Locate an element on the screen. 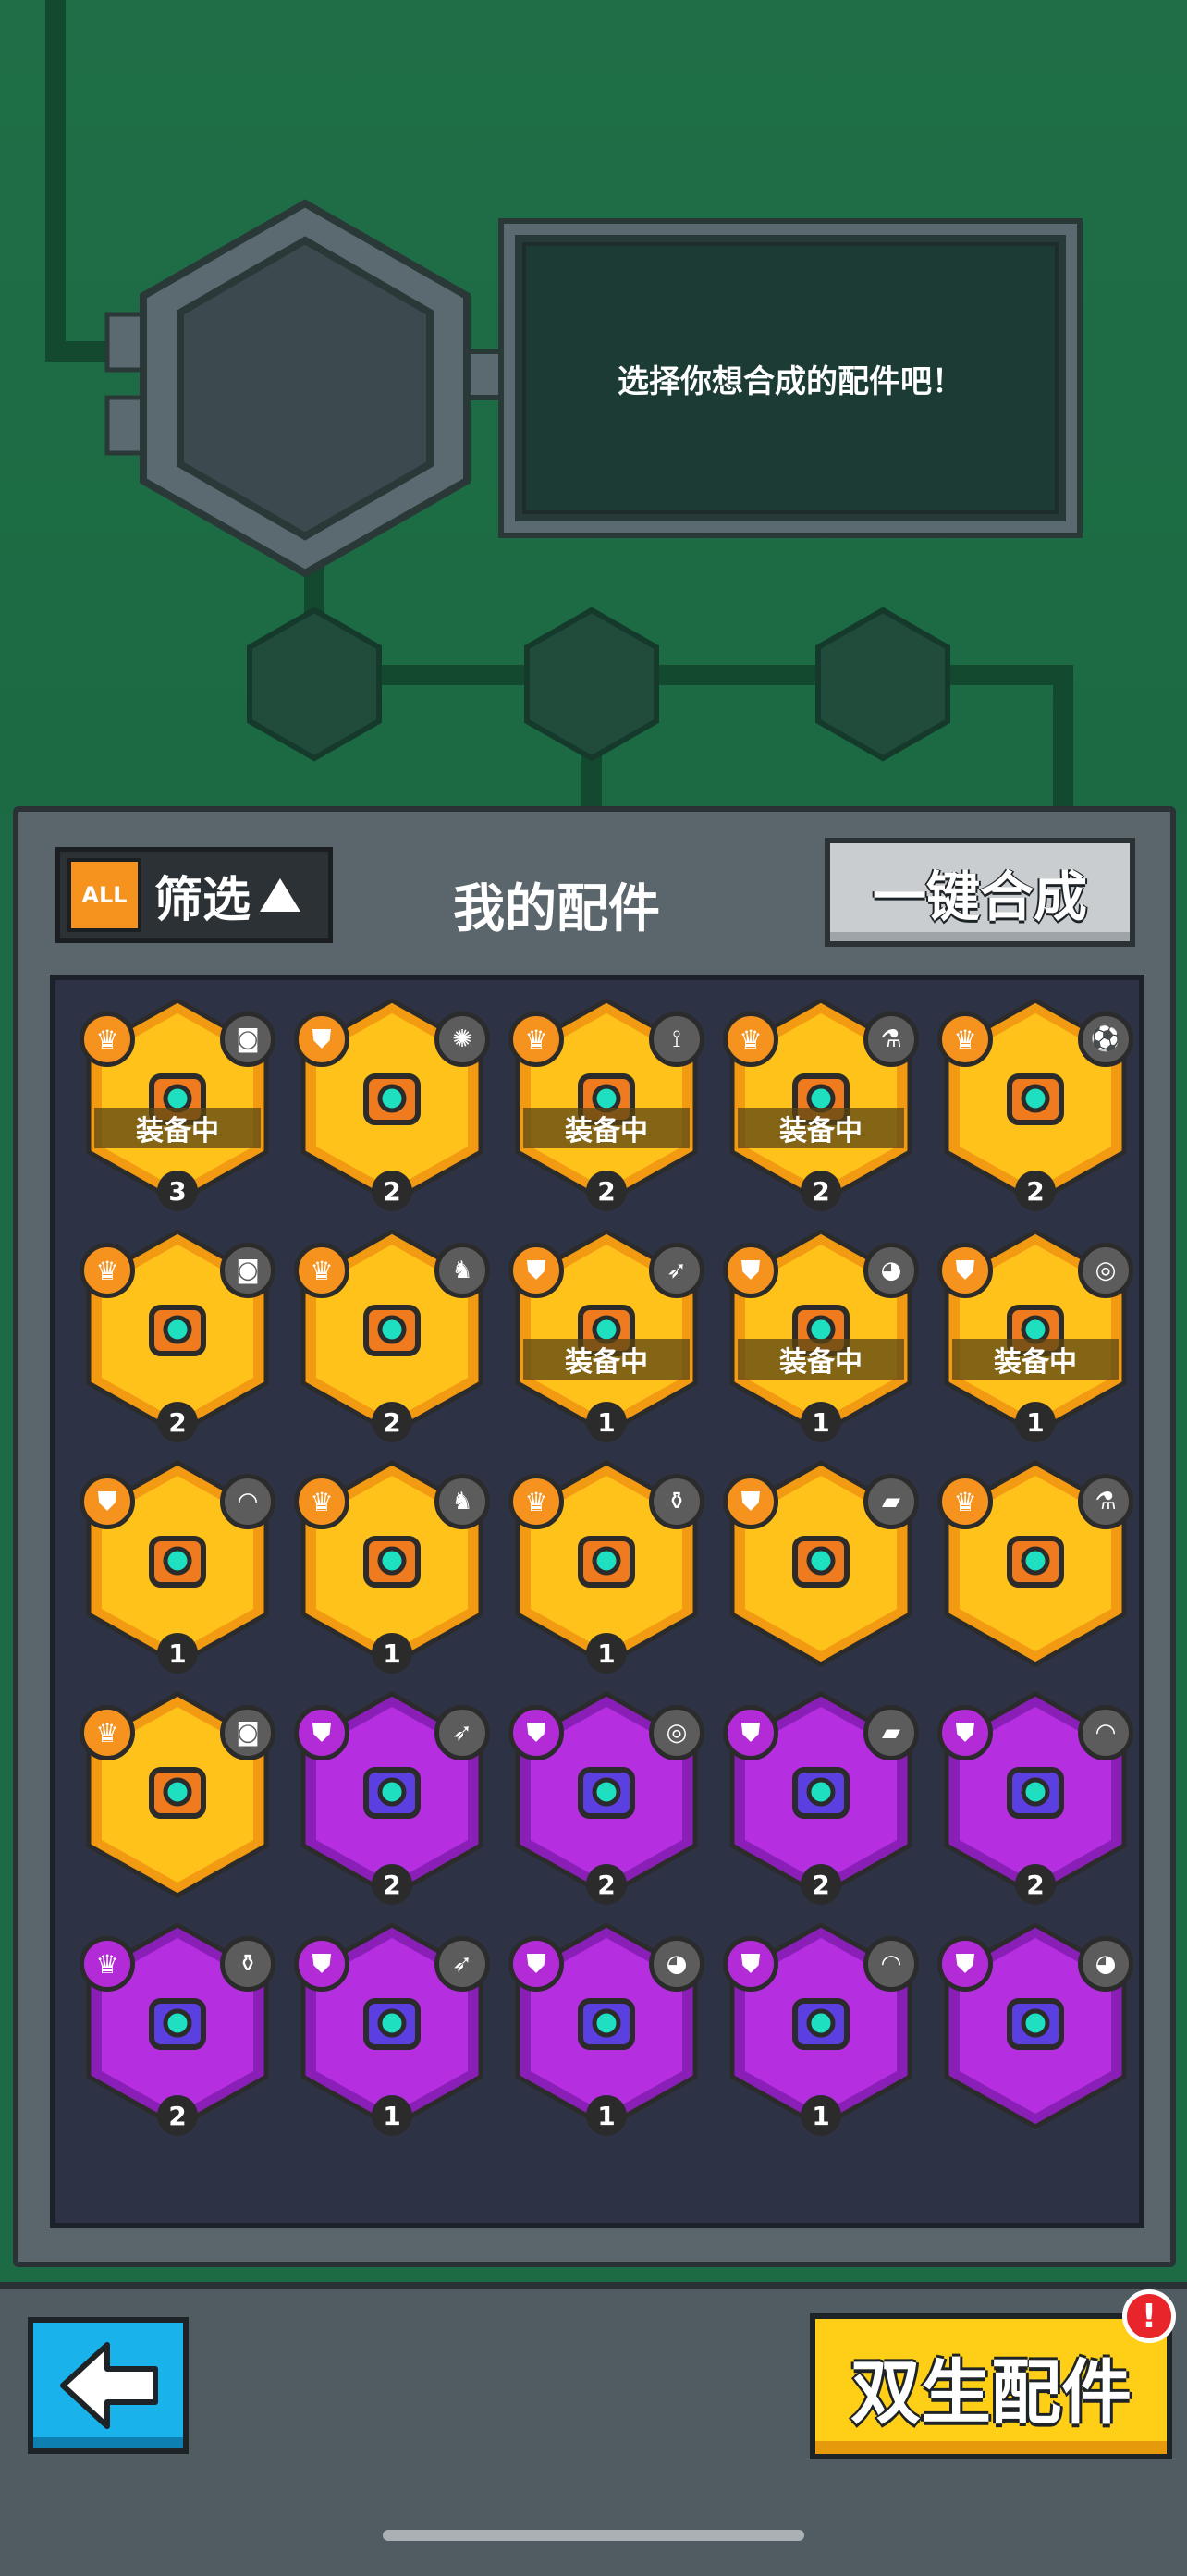 This screenshot has width=1187, height=2576. alert-badge: ! is located at coordinates (1149, 2316).